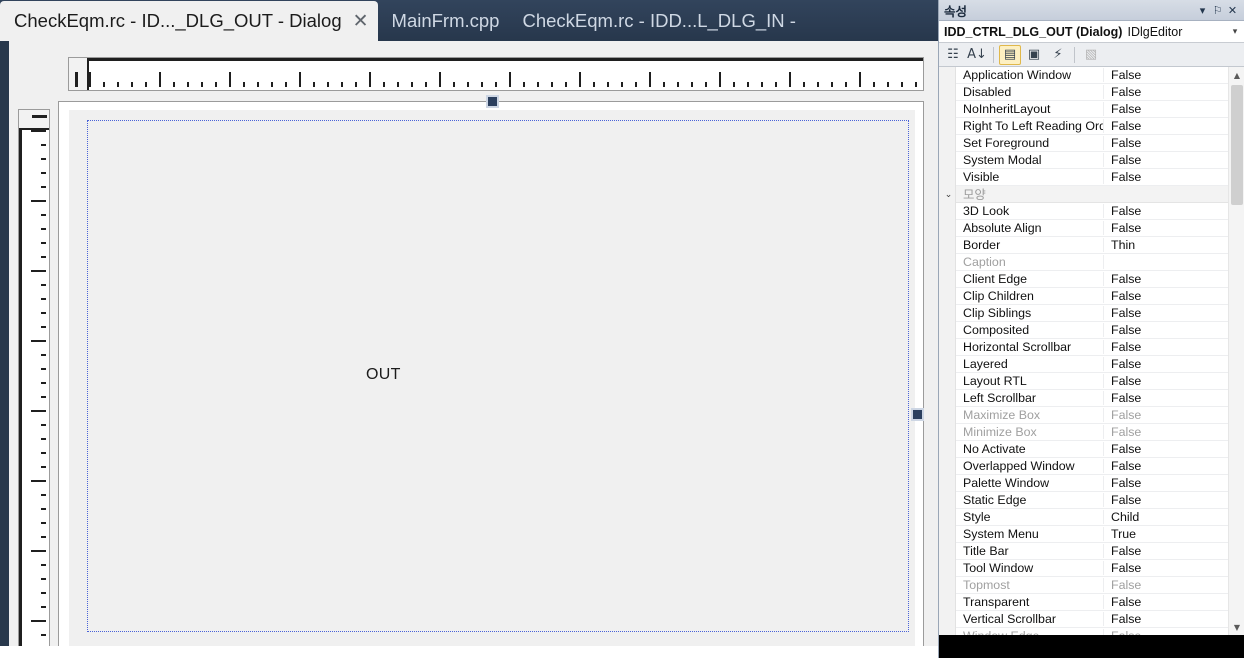  What do you see at coordinates (1092, 534) in the screenshot?
I see `property-row: System Menu True` at bounding box center [1092, 534].